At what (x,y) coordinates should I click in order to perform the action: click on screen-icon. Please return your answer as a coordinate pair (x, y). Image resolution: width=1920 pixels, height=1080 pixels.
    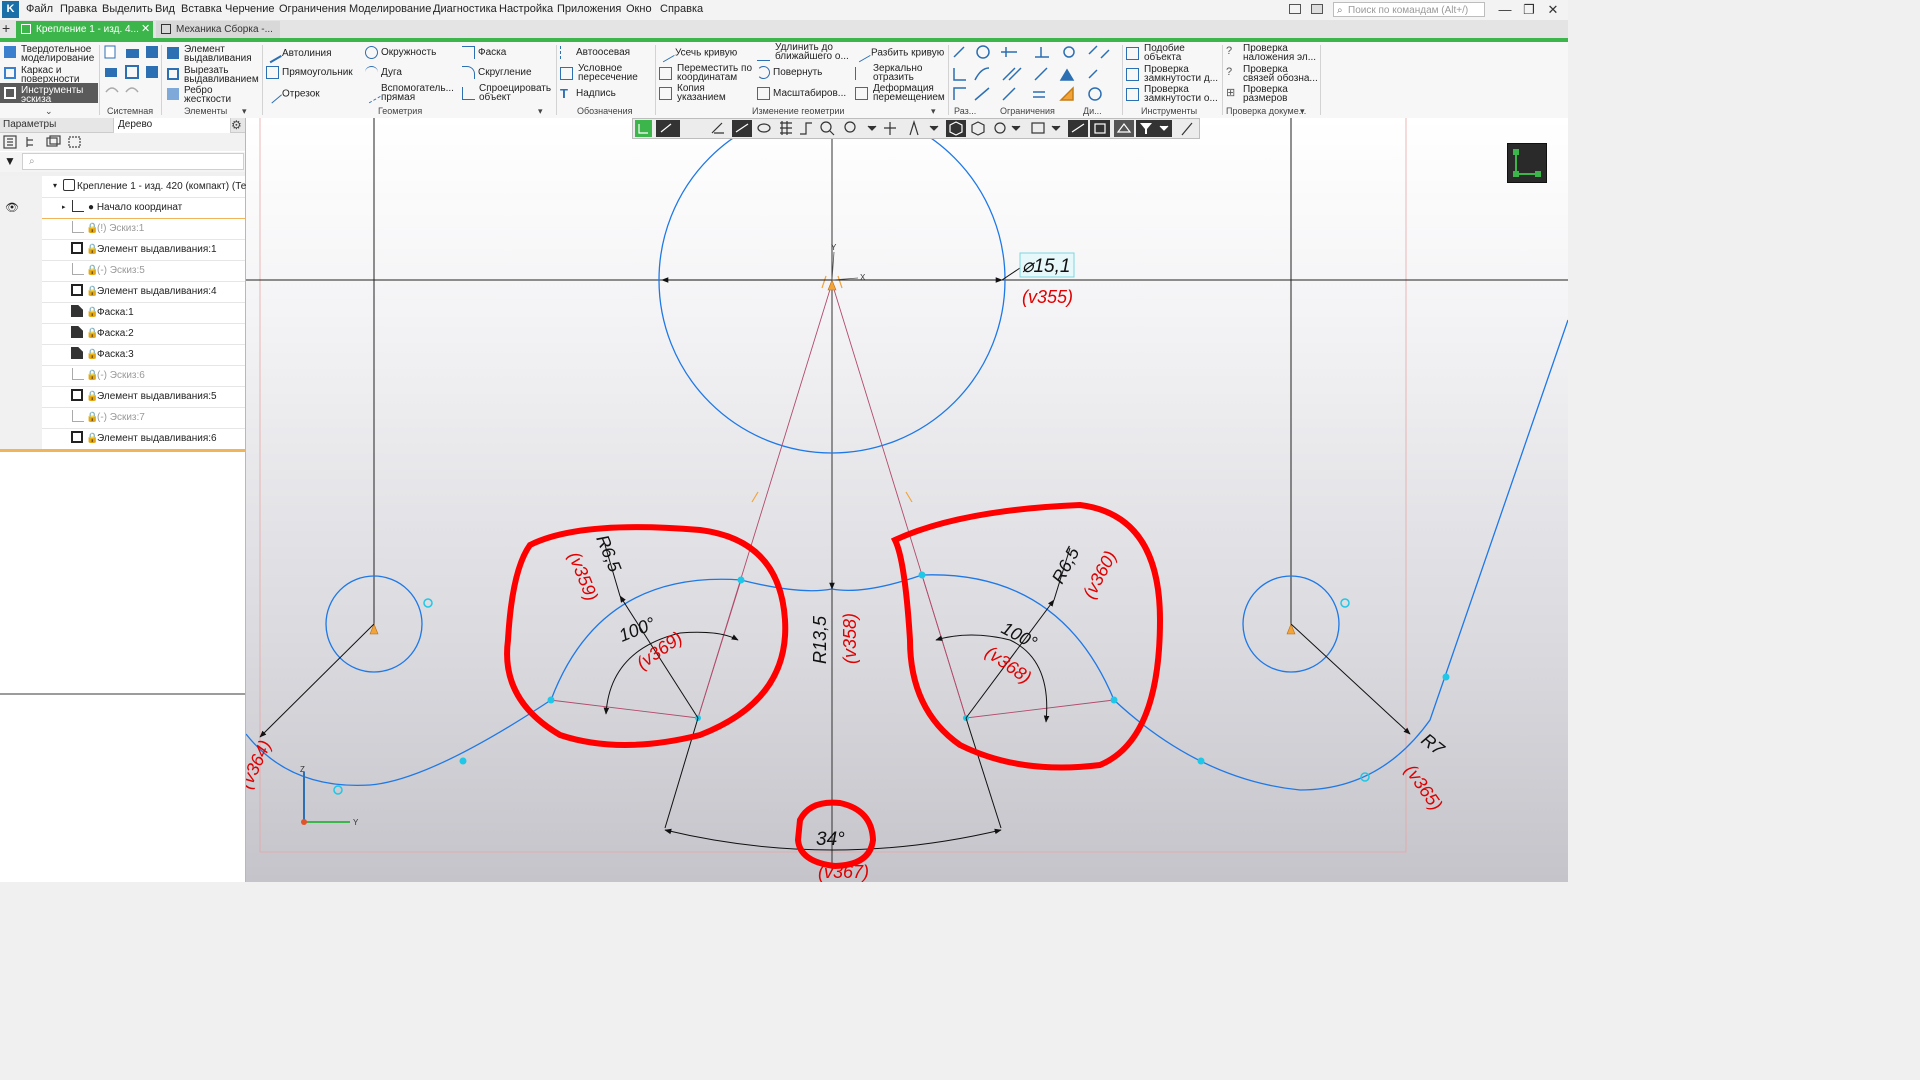
    Looking at the image, I should click on (1317, 9).